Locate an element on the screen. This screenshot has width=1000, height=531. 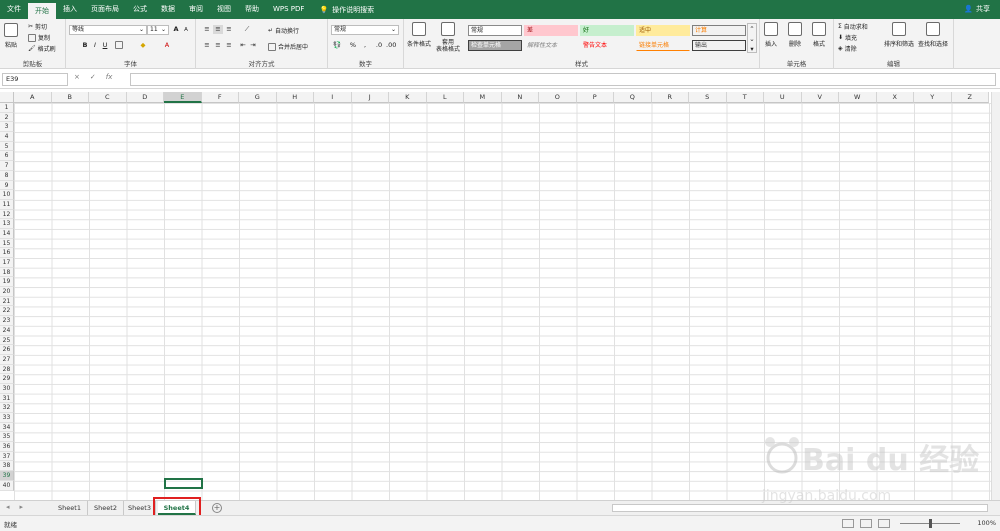
enter-icon: ✓ is located at coordinates (93, 77).